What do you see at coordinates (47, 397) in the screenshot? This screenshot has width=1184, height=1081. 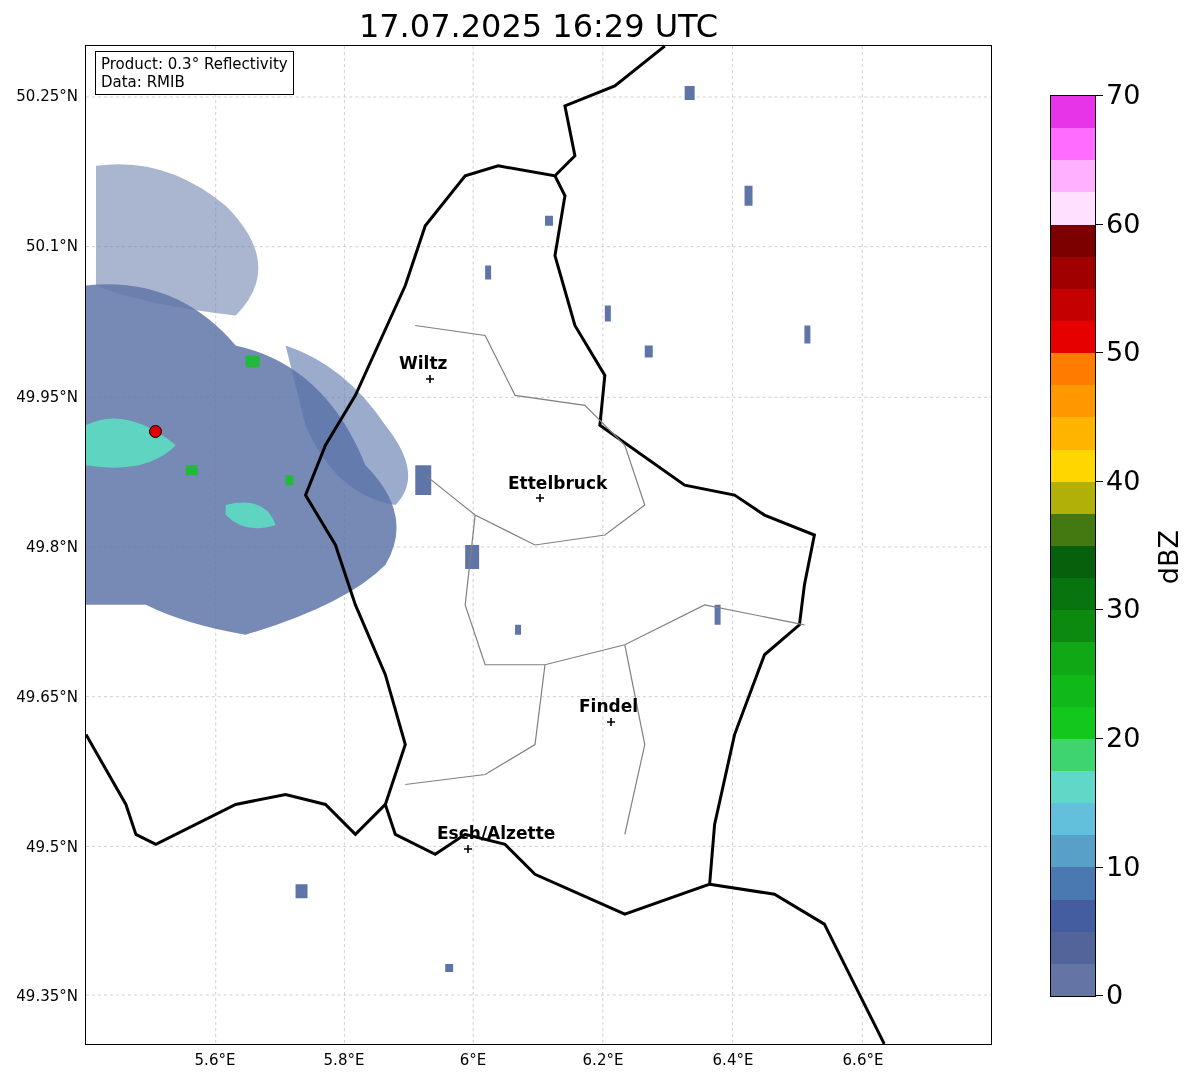 I see `latitude-label: 49.95°N` at bounding box center [47, 397].